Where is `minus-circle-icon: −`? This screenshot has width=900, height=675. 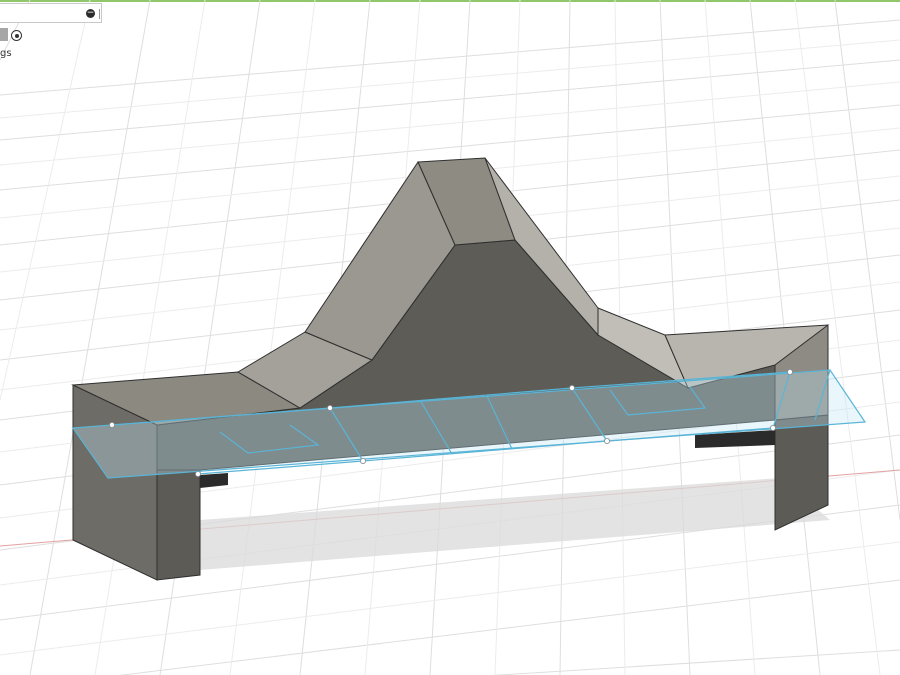
minus-circle-icon: − is located at coordinates (90, 13).